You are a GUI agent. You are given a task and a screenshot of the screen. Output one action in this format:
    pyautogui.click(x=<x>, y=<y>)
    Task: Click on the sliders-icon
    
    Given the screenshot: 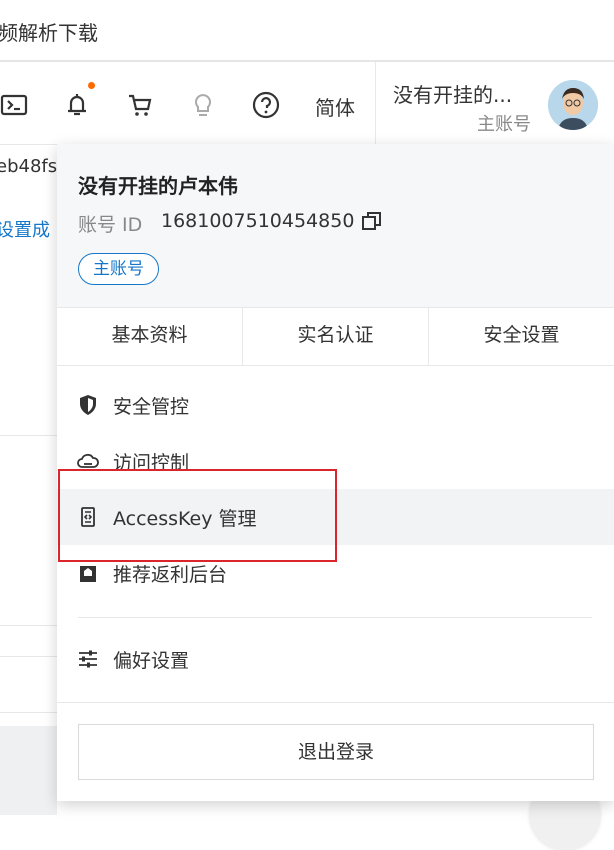 What is the action you would take?
    pyautogui.click(x=88, y=659)
    